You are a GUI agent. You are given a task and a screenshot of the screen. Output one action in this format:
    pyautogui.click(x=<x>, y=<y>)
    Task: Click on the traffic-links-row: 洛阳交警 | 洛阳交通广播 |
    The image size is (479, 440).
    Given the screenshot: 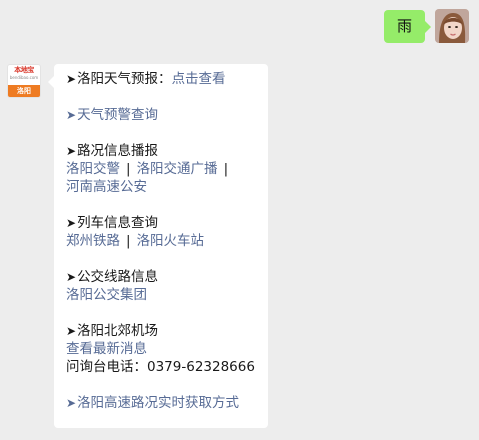 What is the action you would take?
    pyautogui.click(x=167, y=169)
    